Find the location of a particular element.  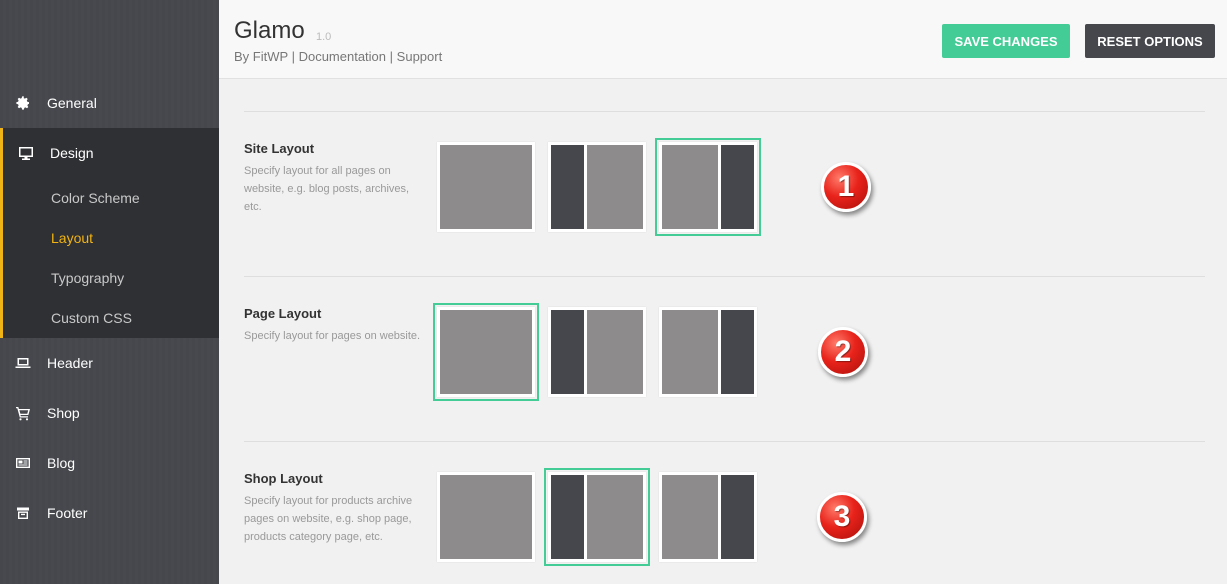

laptop-icon is located at coordinates (23, 363).